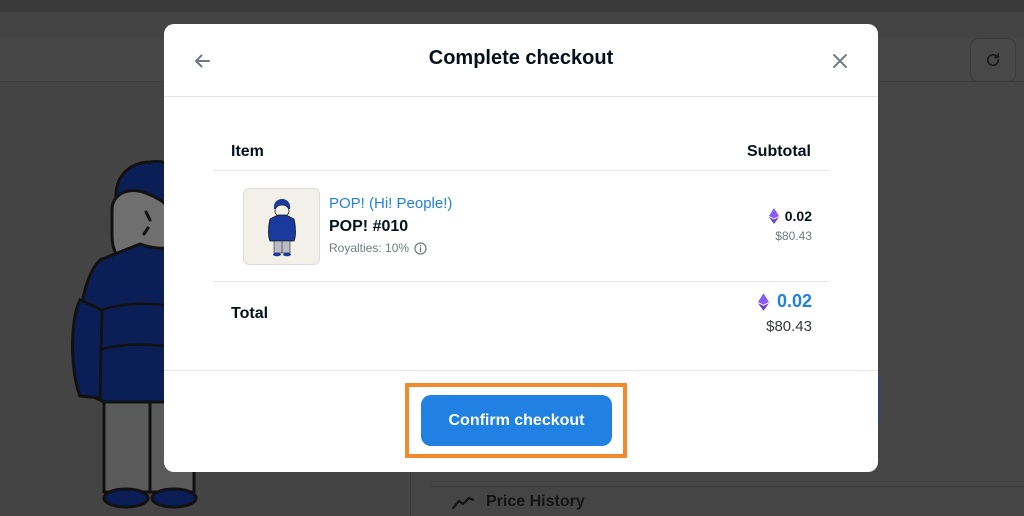 Image resolution: width=1024 pixels, height=516 pixels. What do you see at coordinates (798, 216) in the screenshot?
I see `item-price-eth-value: 0.02` at bounding box center [798, 216].